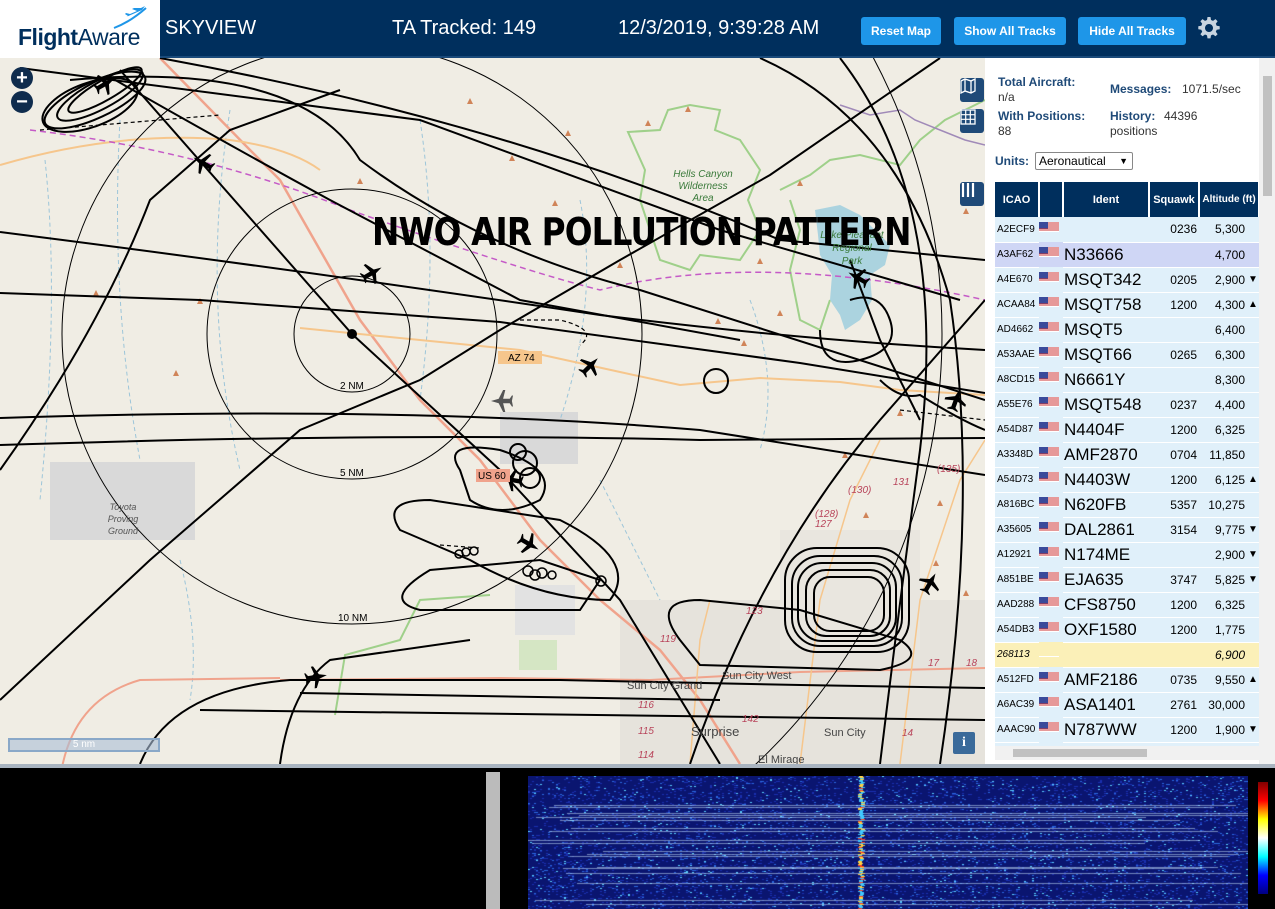 The height and width of the screenshot is (909, 1275). I want to click on table-row: ACAA84 MSQT758 1200 4,300 ▲, so click(1127, 305).